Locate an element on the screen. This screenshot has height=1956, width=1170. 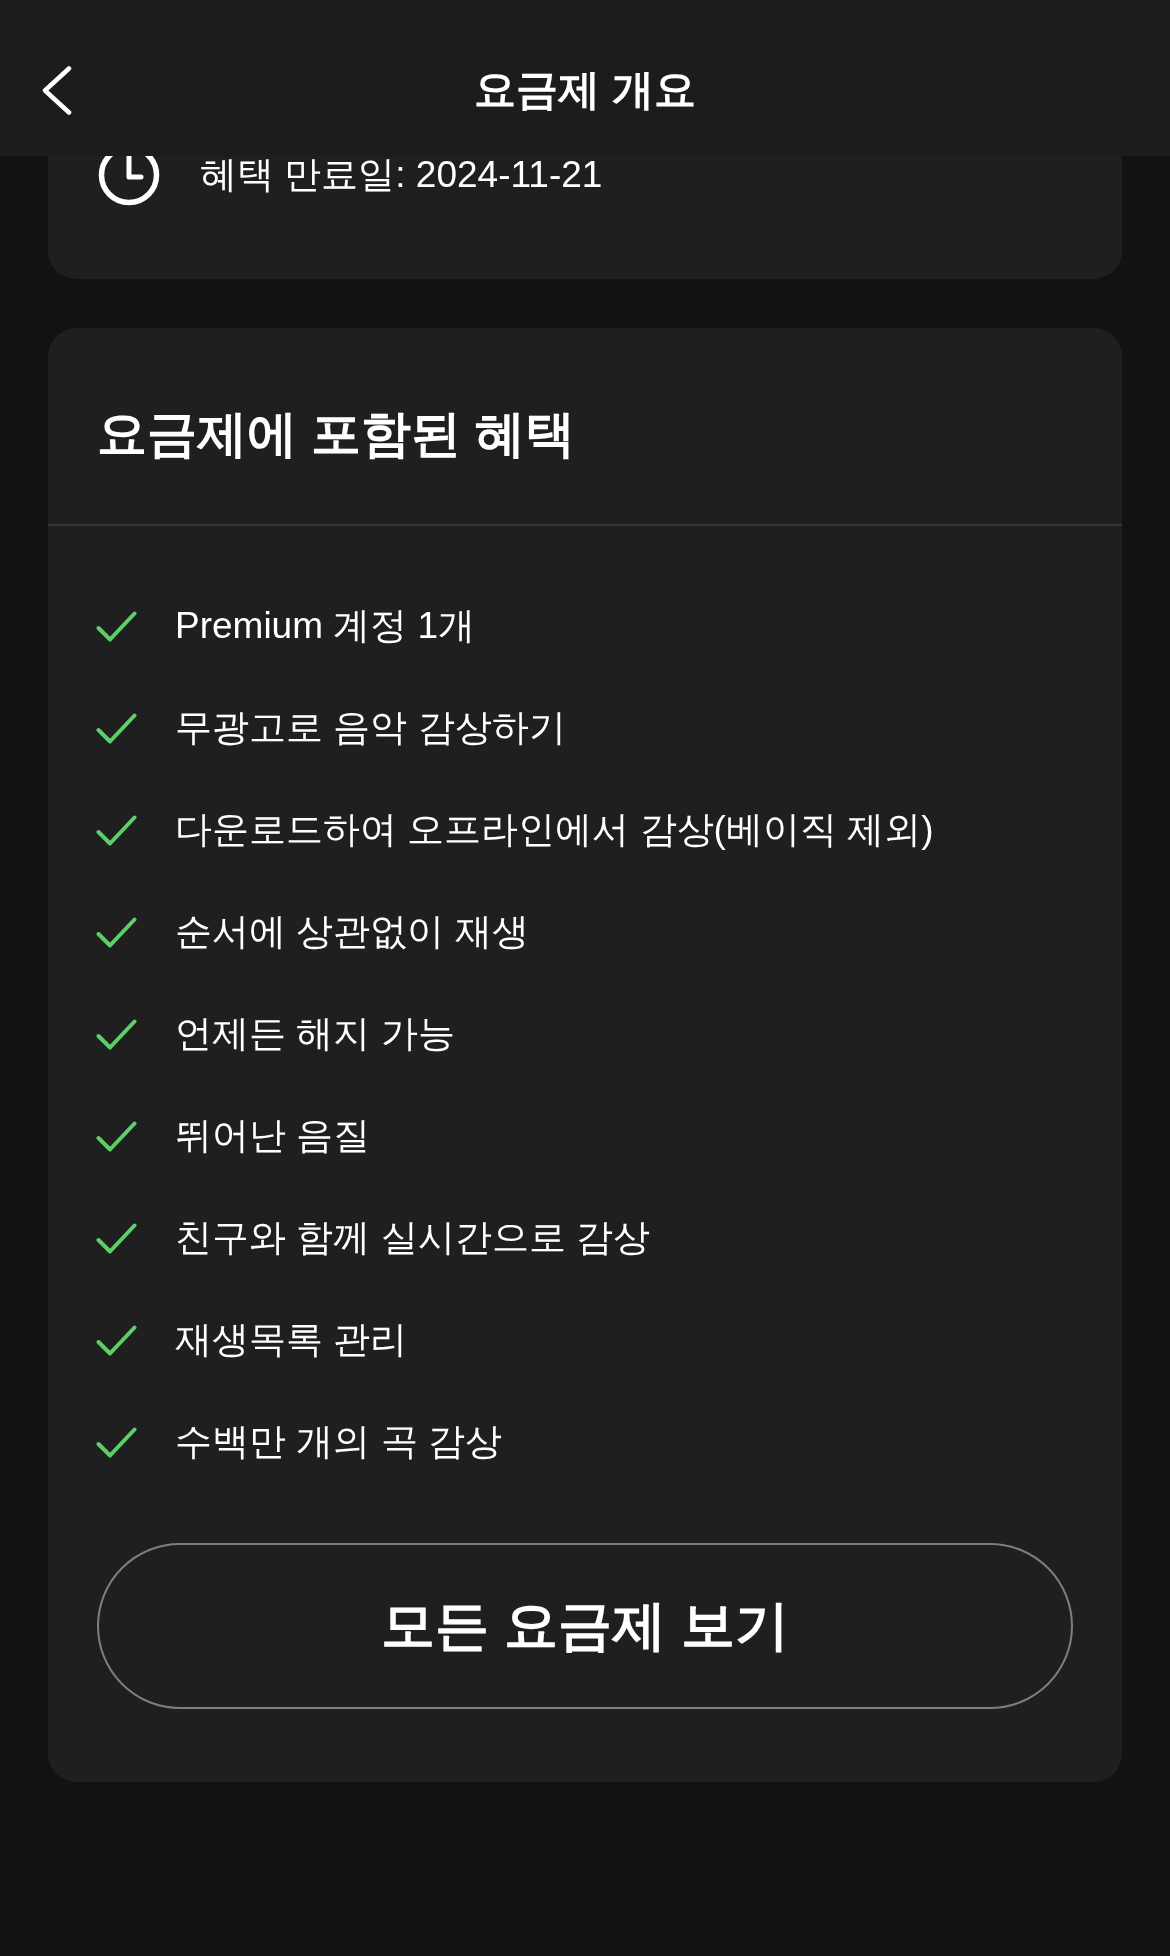
benefits-title: 요금제에 포함된 혜택 is located at coordinates (585, 427).